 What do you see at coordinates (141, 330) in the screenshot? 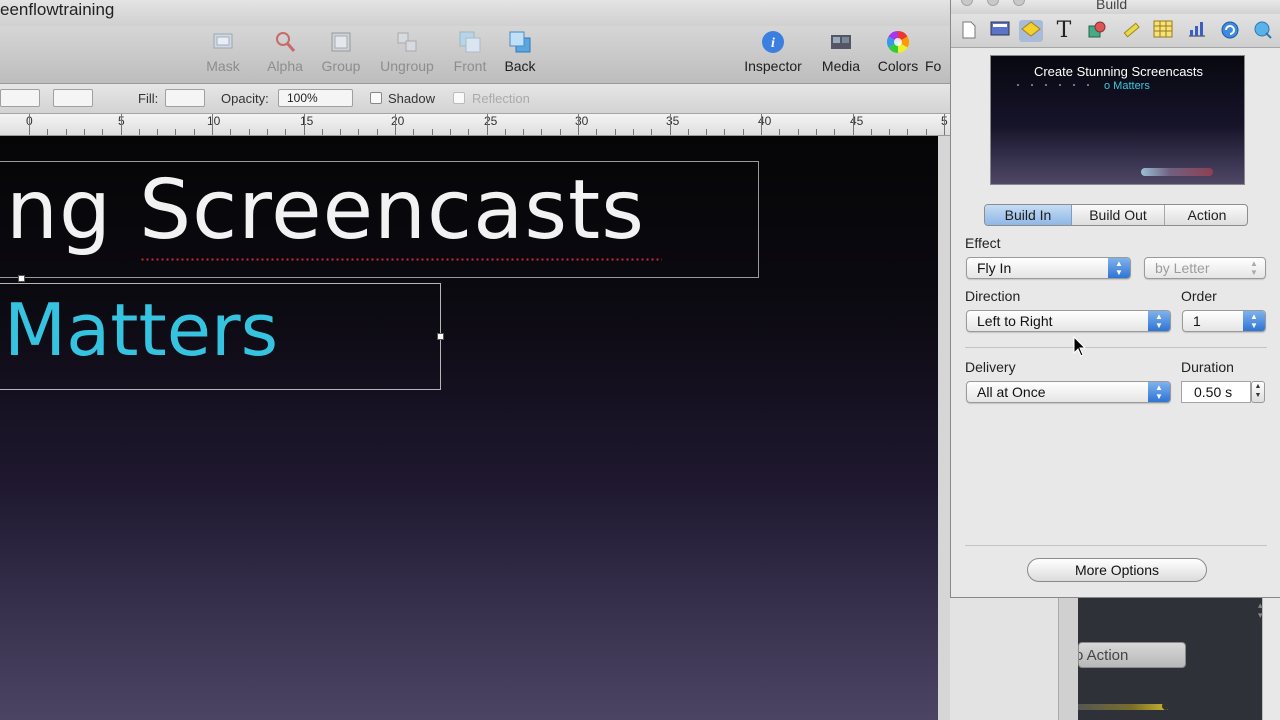
I see `slide-subtitle: Matters` at bounding box center [141, 330].